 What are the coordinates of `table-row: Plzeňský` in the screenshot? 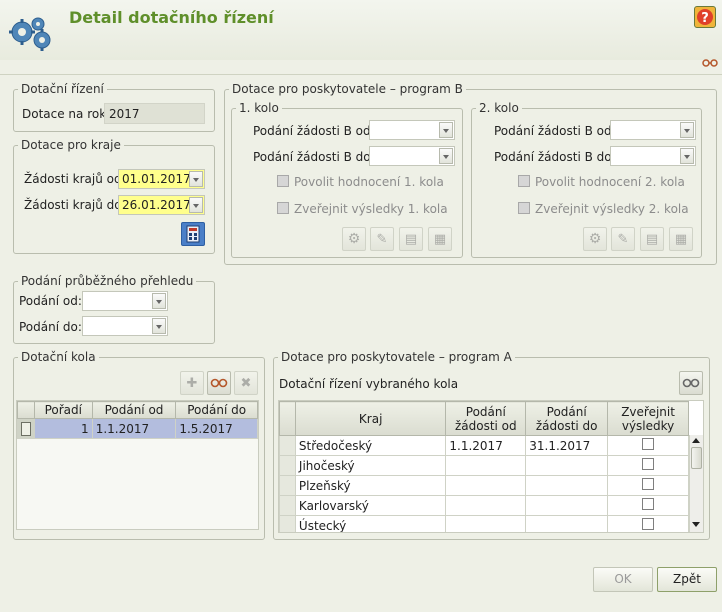 It's located at (484, 485).